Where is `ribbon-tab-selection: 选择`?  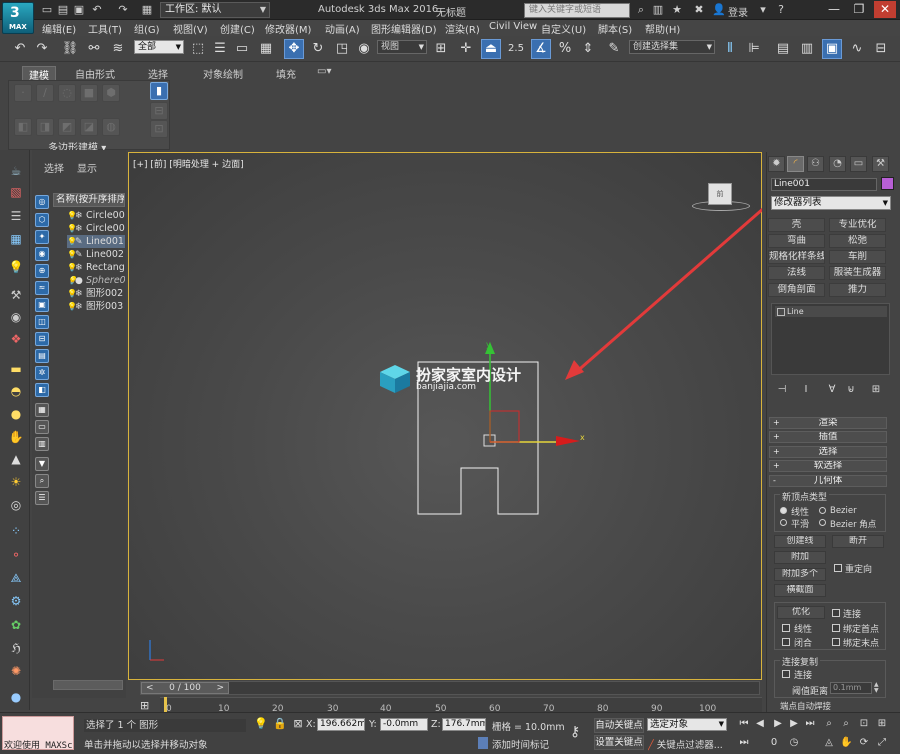
ribbon-tab-selection: 选择 is located at coordinates (158, 73).